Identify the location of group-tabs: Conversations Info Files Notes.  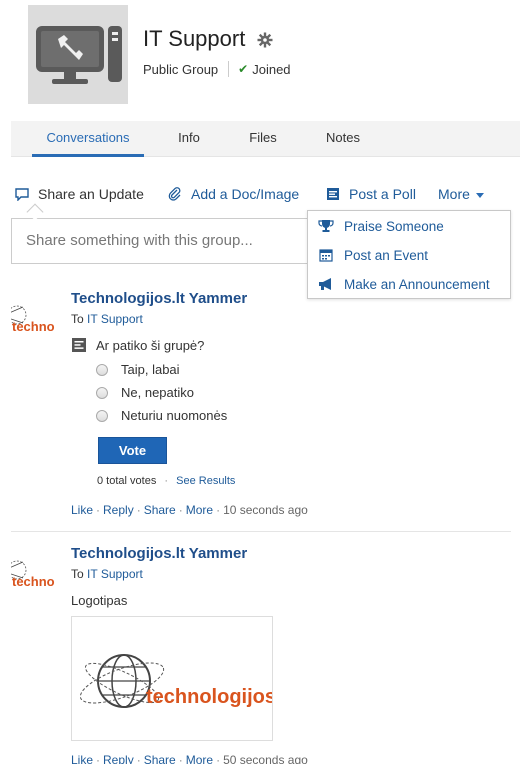
(265, 139).